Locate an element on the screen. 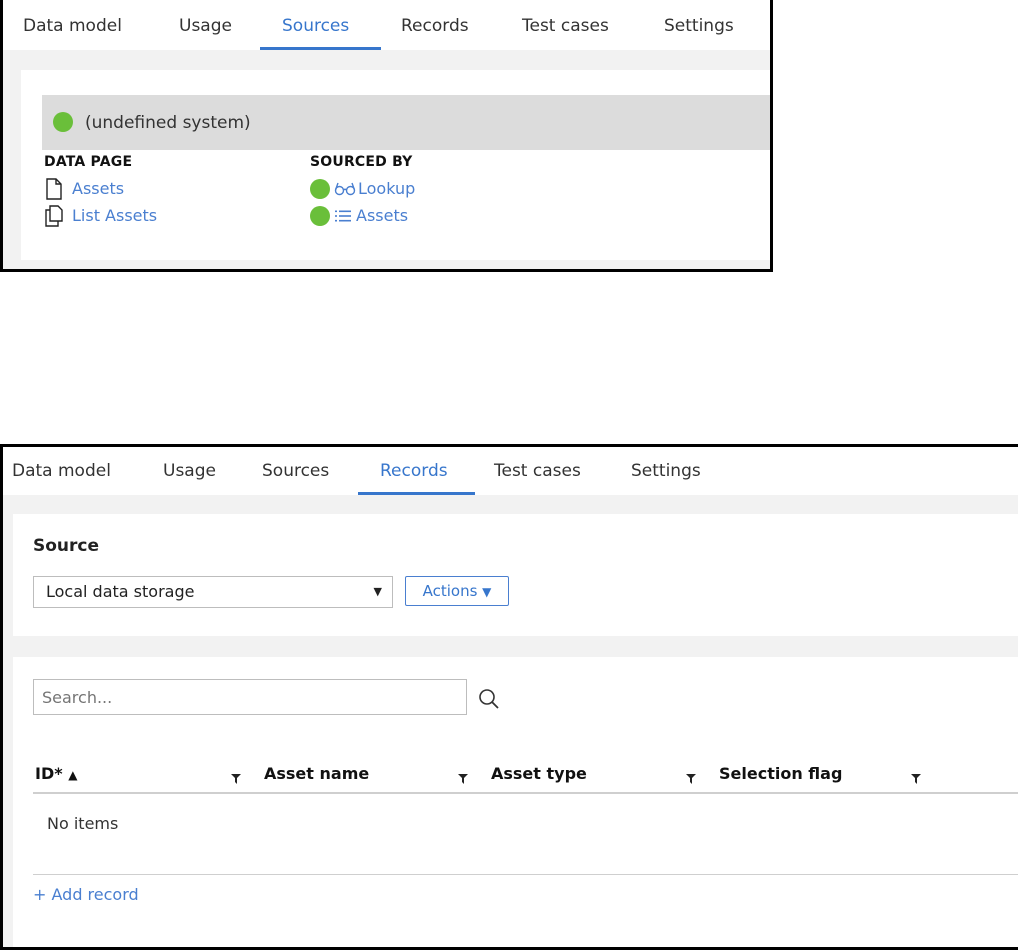 Image resolution: width=1018 pixels, height=950 pixels. sourced-by-row: Lookup is located at coordinates (362, 189).